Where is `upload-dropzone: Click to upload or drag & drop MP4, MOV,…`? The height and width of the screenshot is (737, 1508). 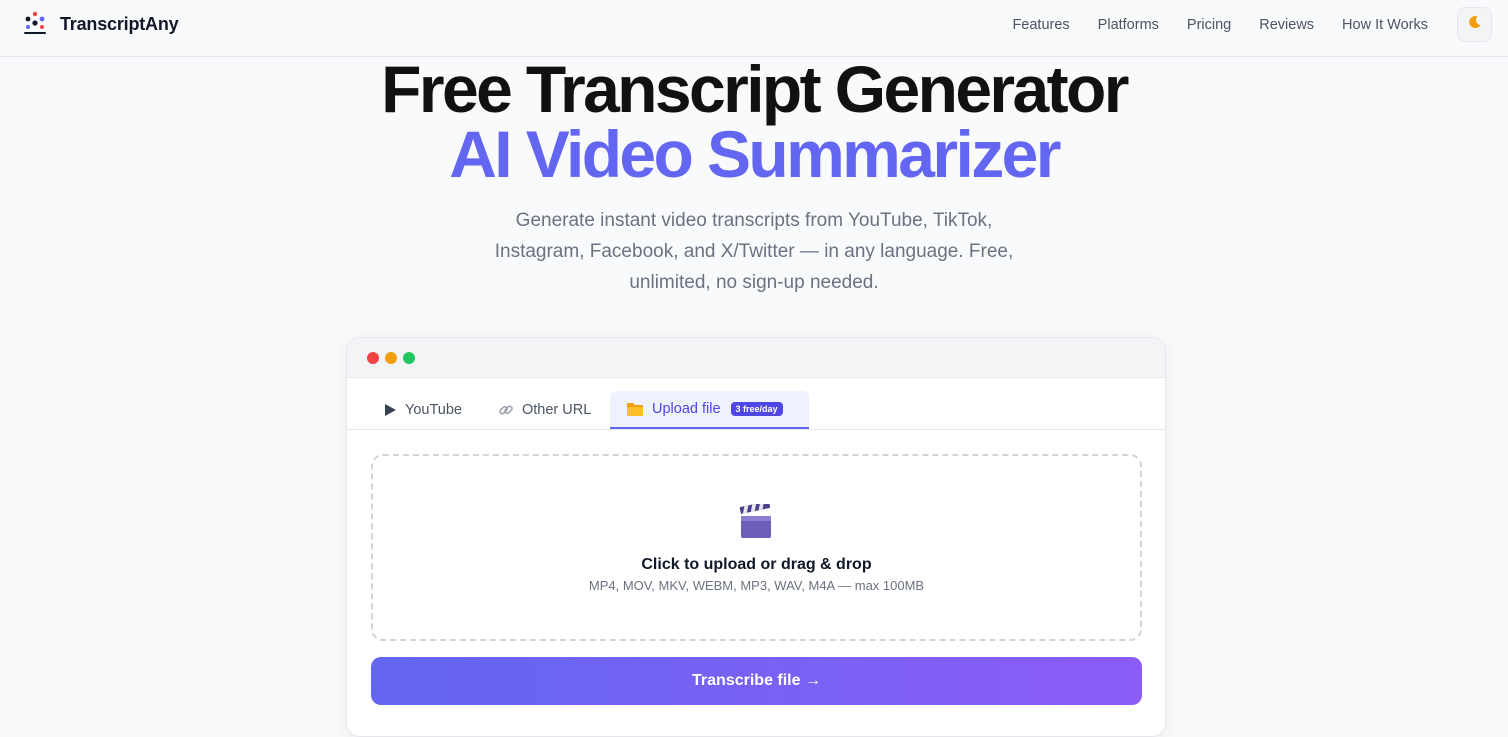 upload-dropzone: Click to upload or drag & drop MP4, MOV,… is located at coordinates (756, 547).